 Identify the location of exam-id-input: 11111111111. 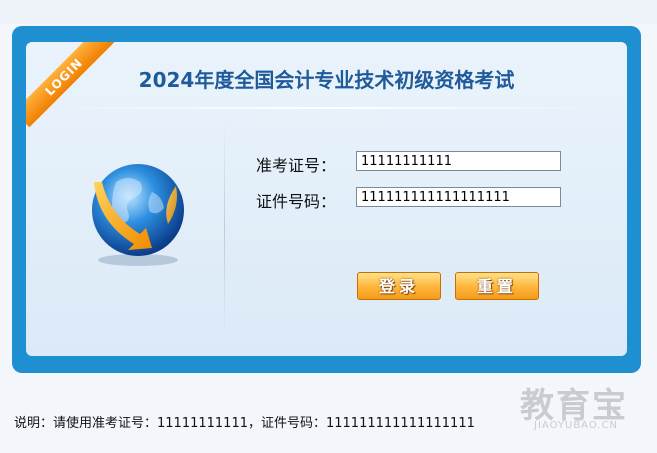
(458, 161).